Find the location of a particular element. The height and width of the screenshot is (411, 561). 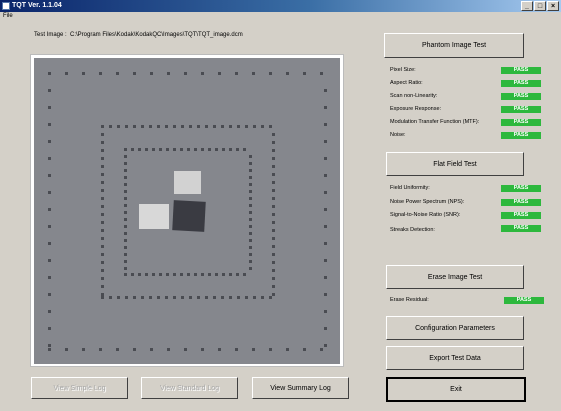

erase-residual-label: Erase Residual: is located at coordinates (409, 300).